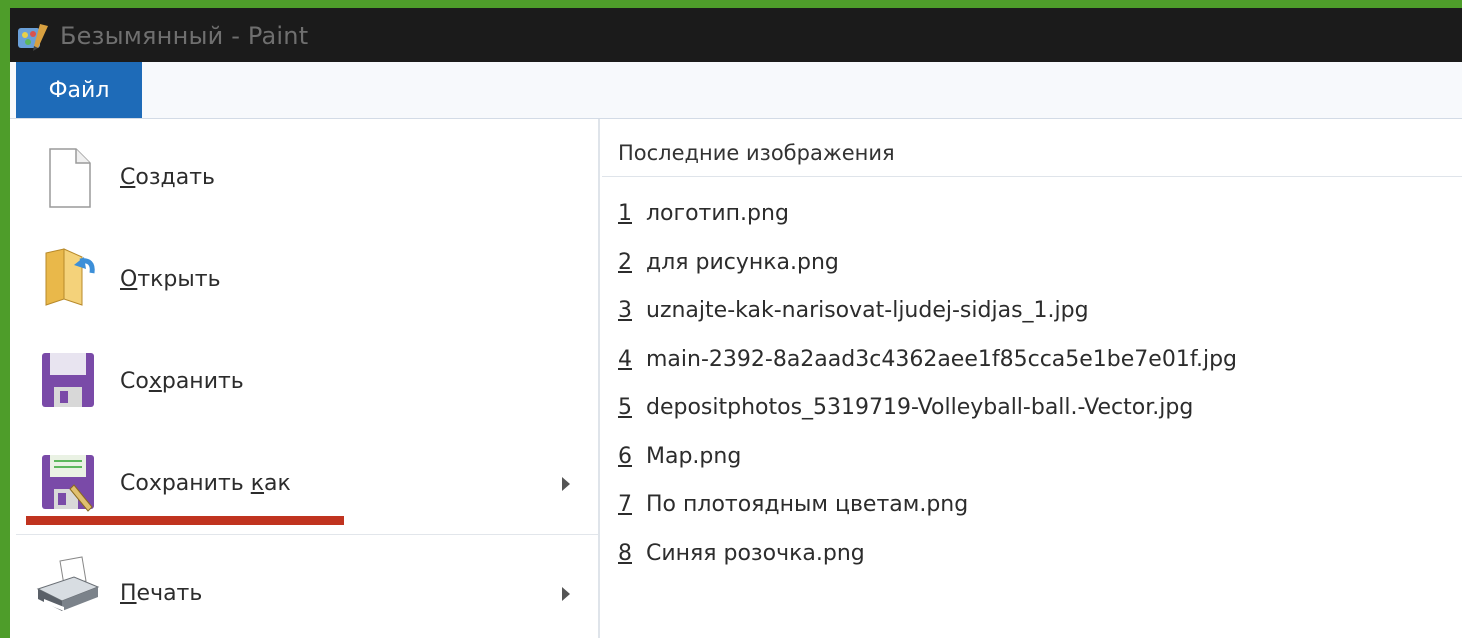 The height and width of the screenshot is (638, 1462). What do you see at coordinates (161, 593) in the screenshot?
I see `menu-item-label: Печать` at bounding box center [161, 593].